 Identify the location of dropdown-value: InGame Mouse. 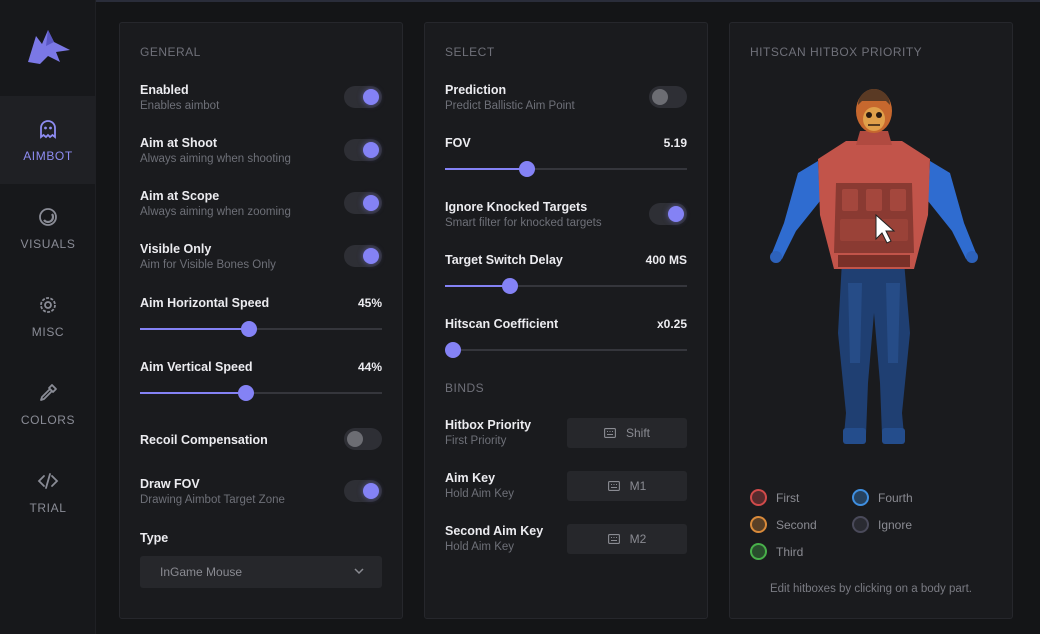
(201, 572).